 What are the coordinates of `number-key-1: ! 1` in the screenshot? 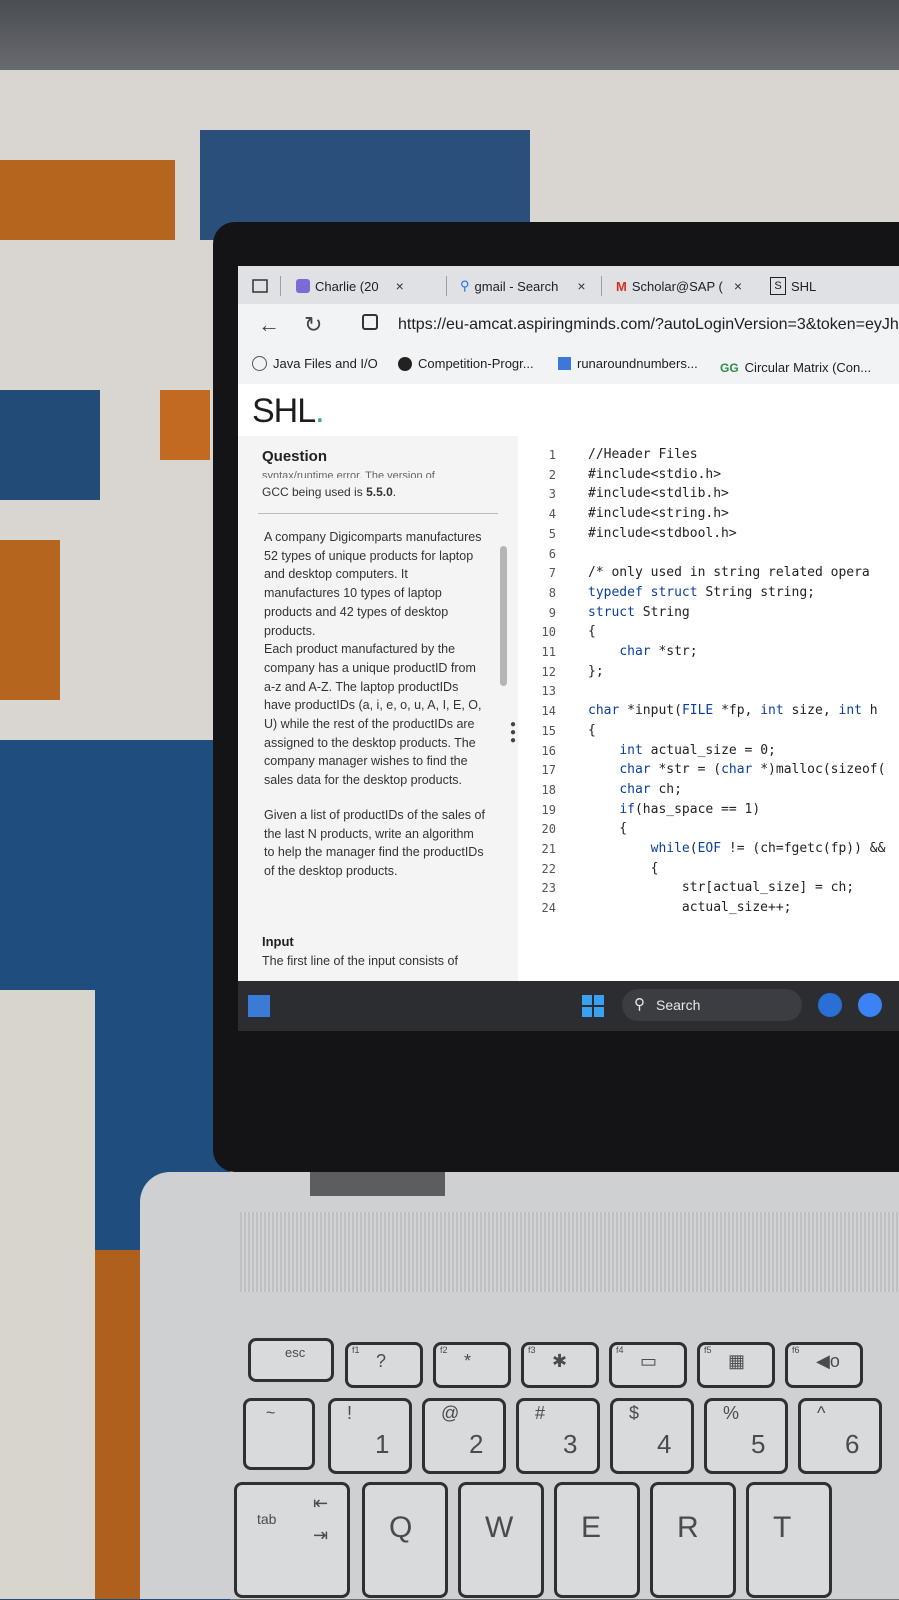 It's located at (370, 1436).